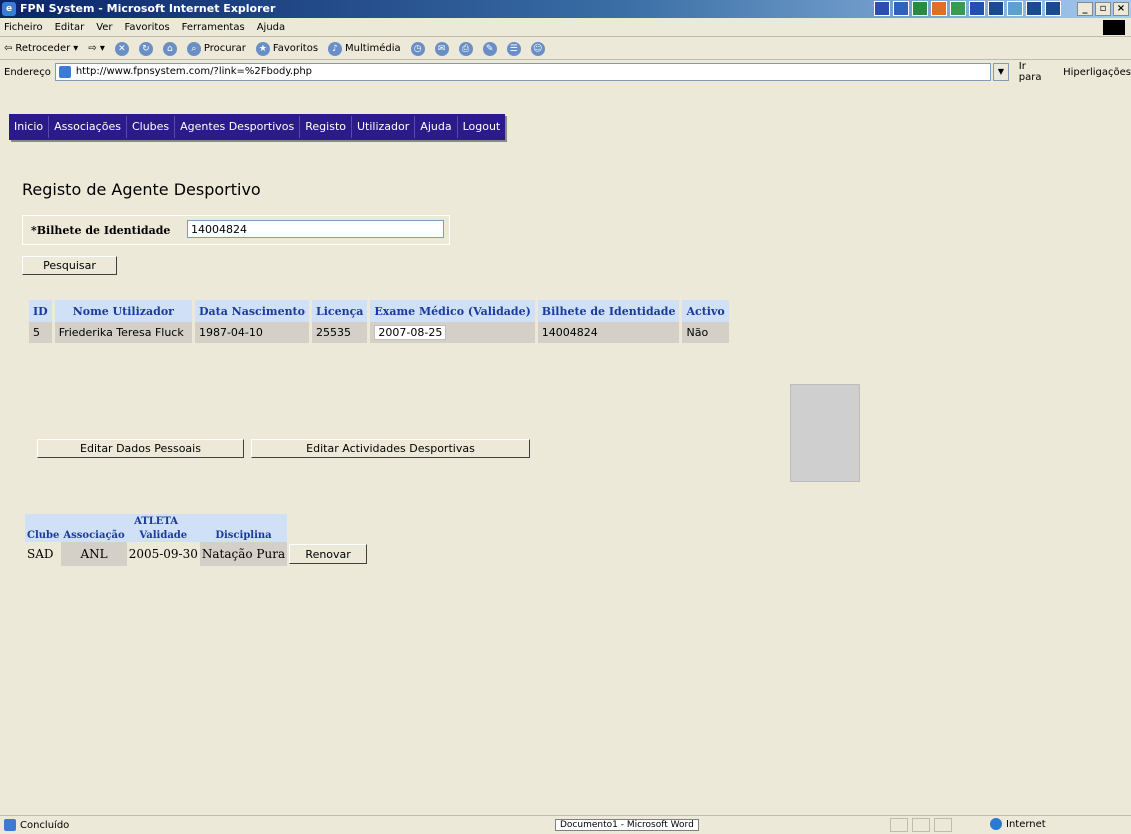 The image size is (1131, 834). I want to click on favorites-label: Favoritos, so click(295, 48).